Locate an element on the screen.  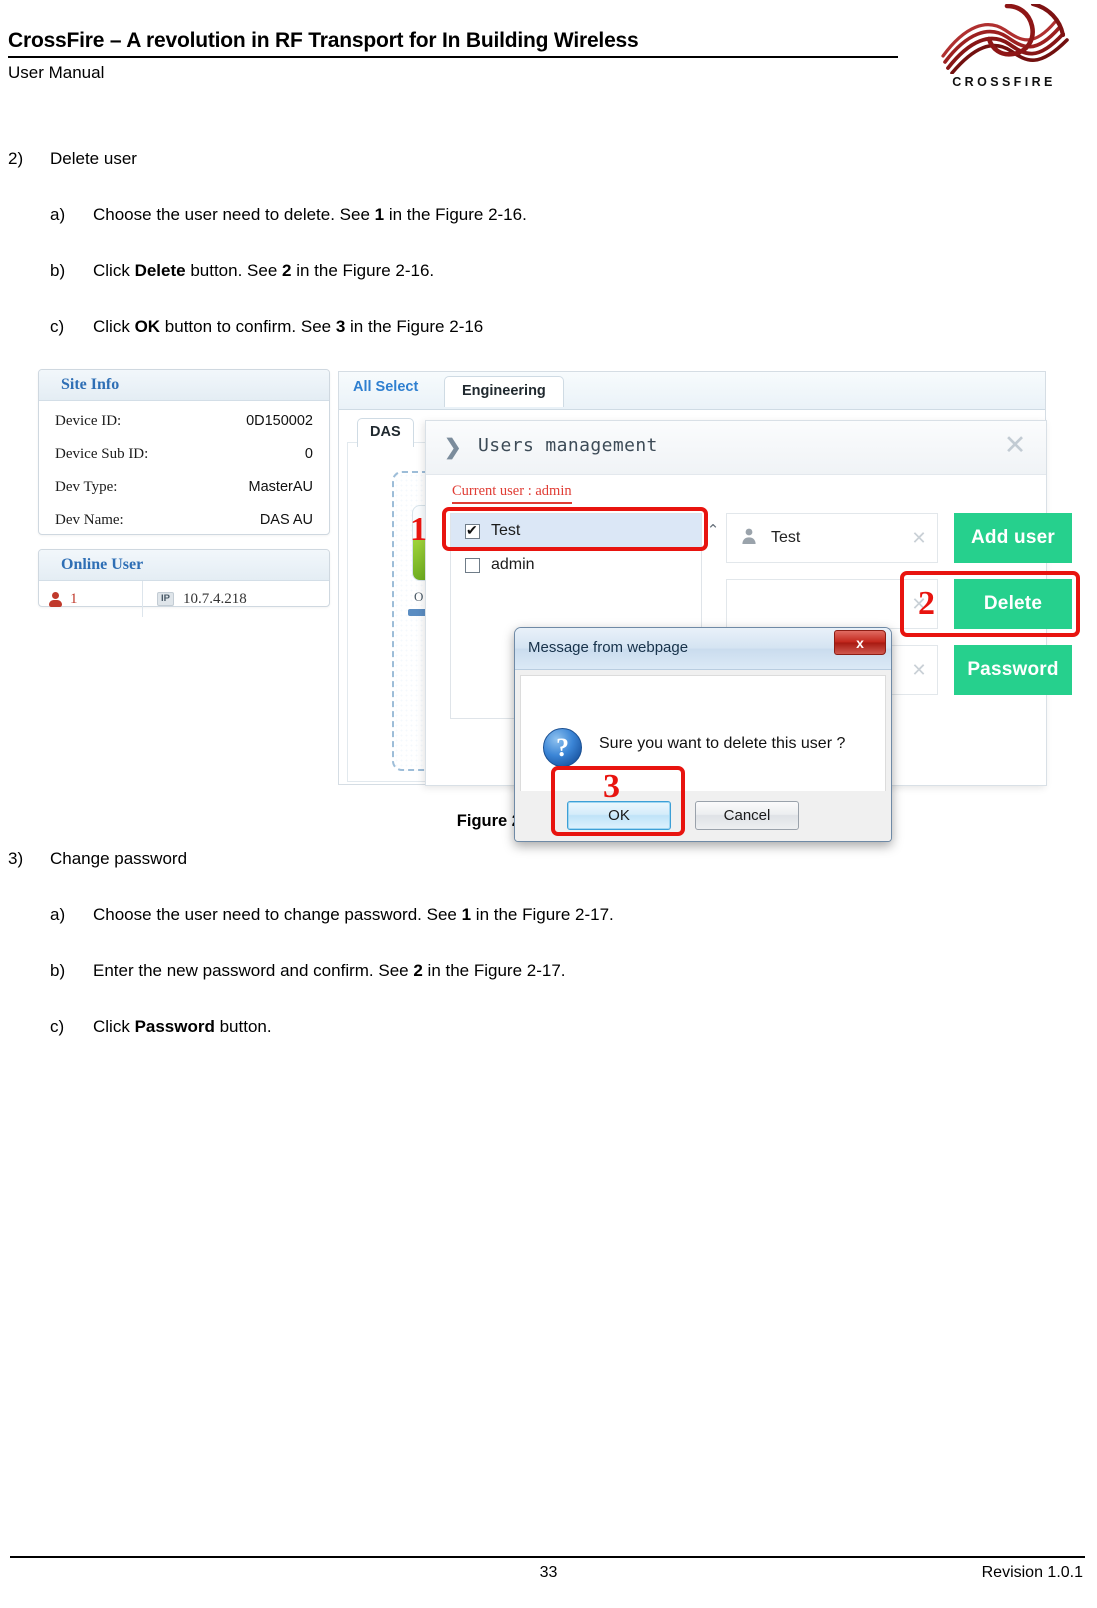
dialog-body: ? Sure you want to delete this user ? is located at coordinates (703, 734).